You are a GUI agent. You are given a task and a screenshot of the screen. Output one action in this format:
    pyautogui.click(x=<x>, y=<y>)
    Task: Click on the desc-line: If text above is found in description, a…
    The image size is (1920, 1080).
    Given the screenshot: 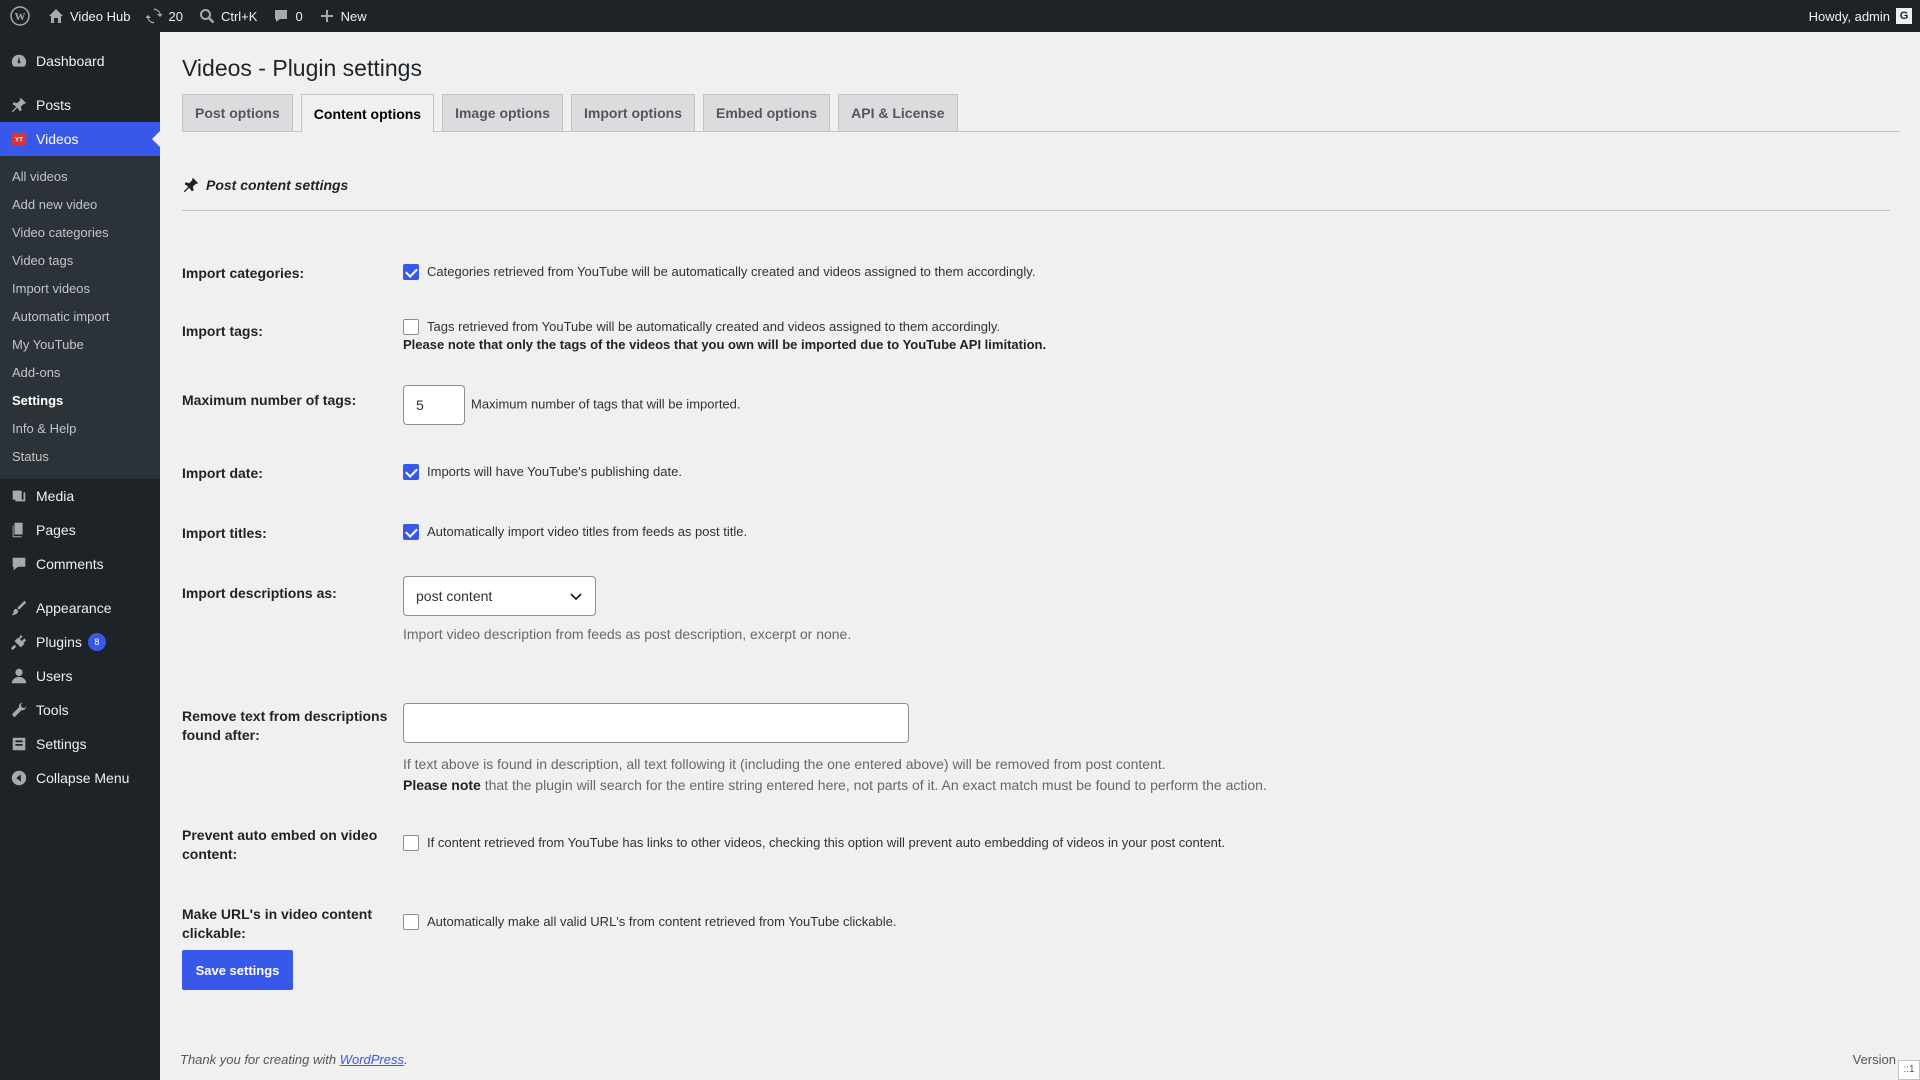 What is the action you would take?
    pyautogui.click(x=784, y=764)
    